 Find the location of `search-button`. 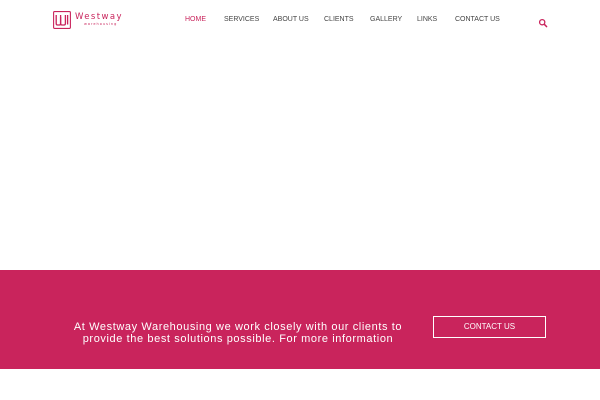

search-button is located at coordinates (543, 21).